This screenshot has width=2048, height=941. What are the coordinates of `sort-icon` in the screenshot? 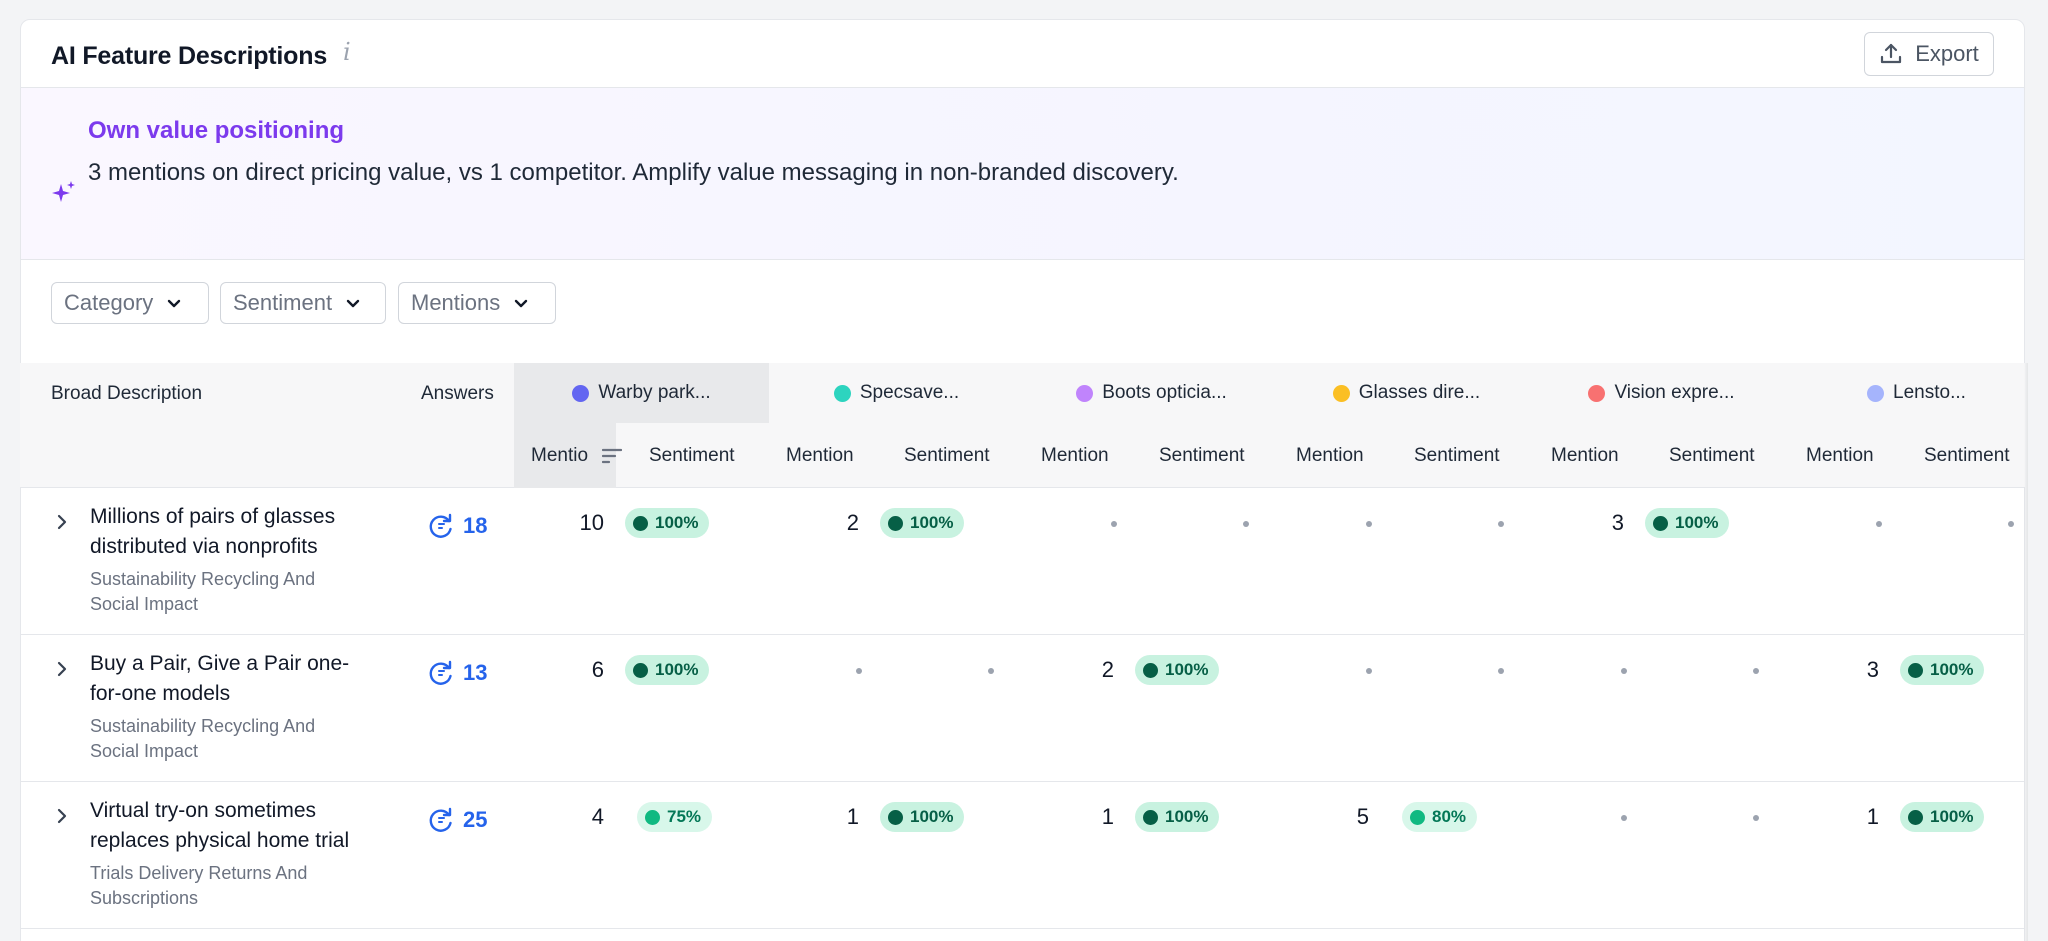 It's located at (612, 456).